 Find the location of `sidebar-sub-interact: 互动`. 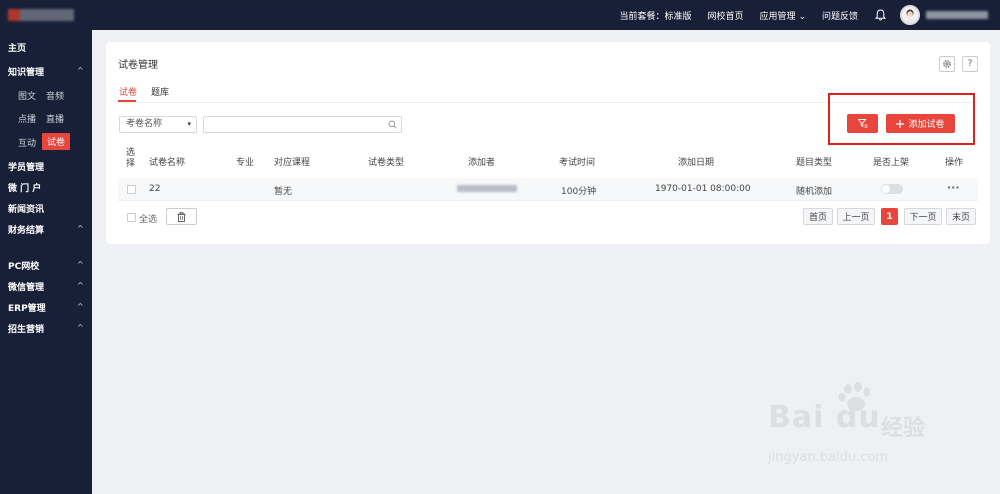

sidebar-sub-interact: 互动 is located at coordinates (27, 142).